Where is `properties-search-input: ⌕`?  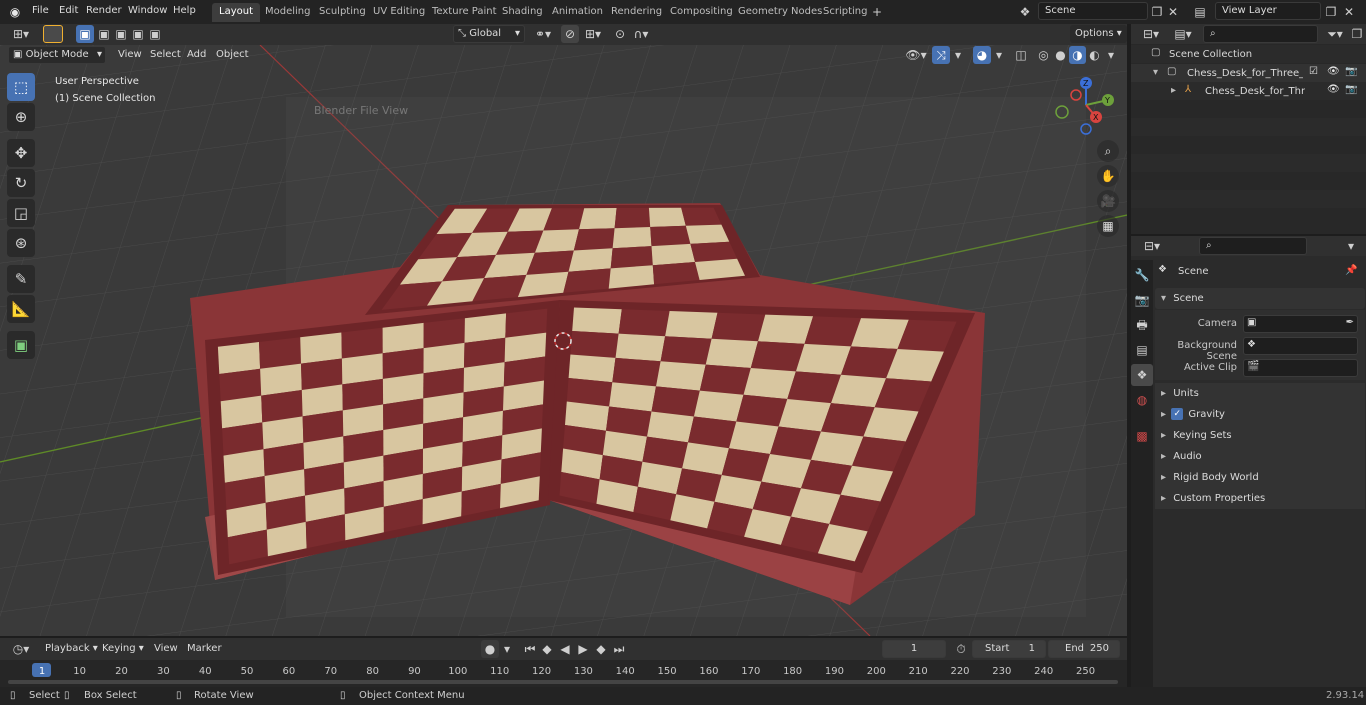 properties-search-input: ⌕ is located at coordinates (1253, 246).